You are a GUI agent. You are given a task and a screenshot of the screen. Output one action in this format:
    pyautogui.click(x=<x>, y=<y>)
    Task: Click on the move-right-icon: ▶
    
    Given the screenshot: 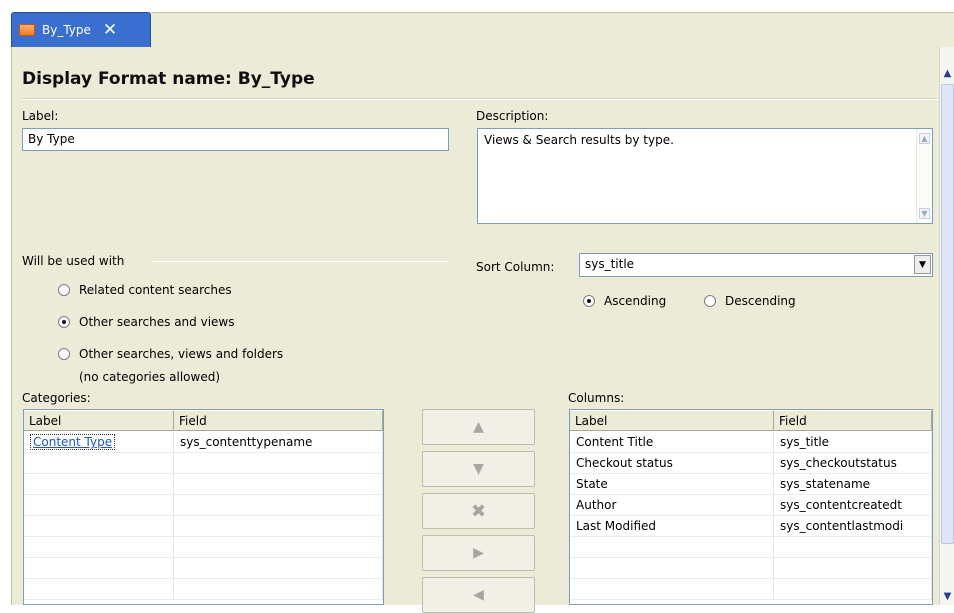 What is the action you would take?
    pyautogui.click(x=478, y=553)
    